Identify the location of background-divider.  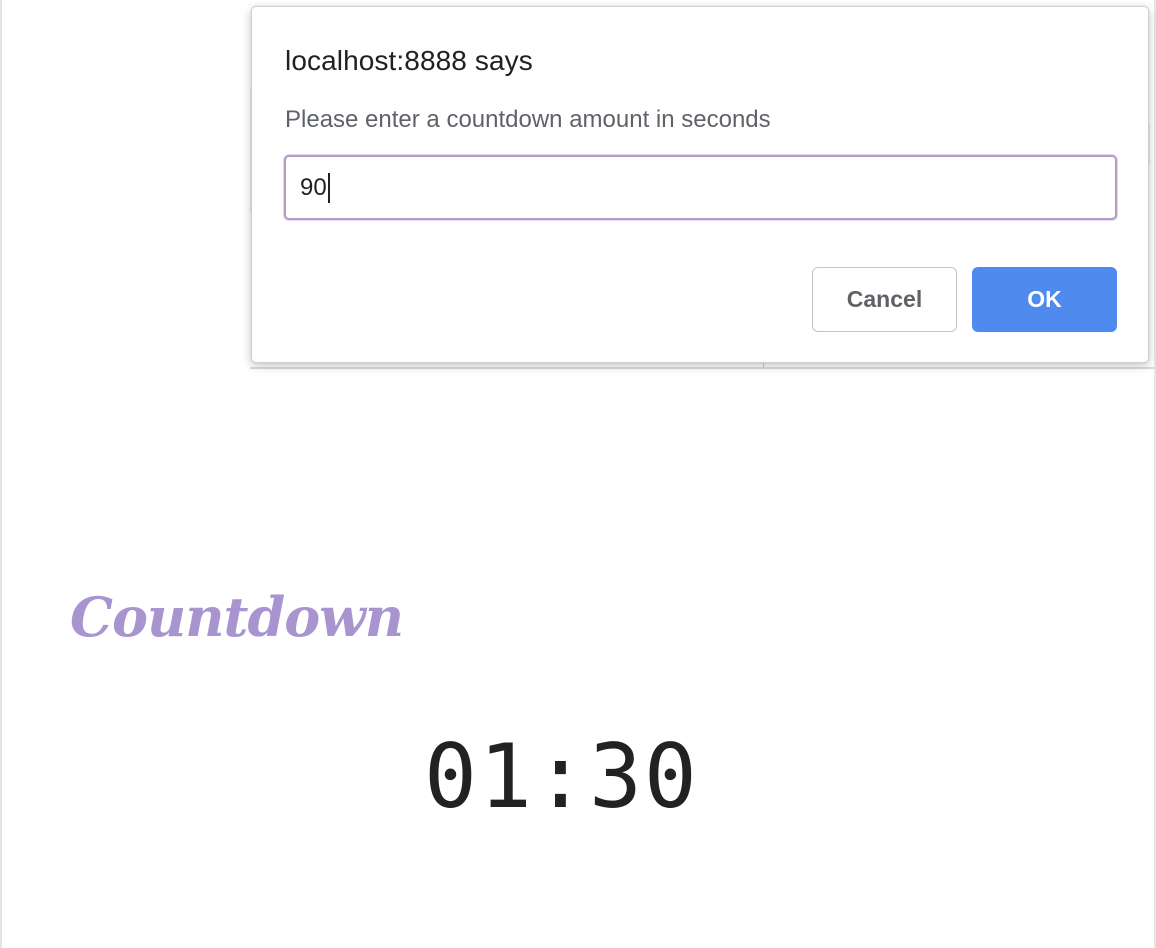
(703, 368).